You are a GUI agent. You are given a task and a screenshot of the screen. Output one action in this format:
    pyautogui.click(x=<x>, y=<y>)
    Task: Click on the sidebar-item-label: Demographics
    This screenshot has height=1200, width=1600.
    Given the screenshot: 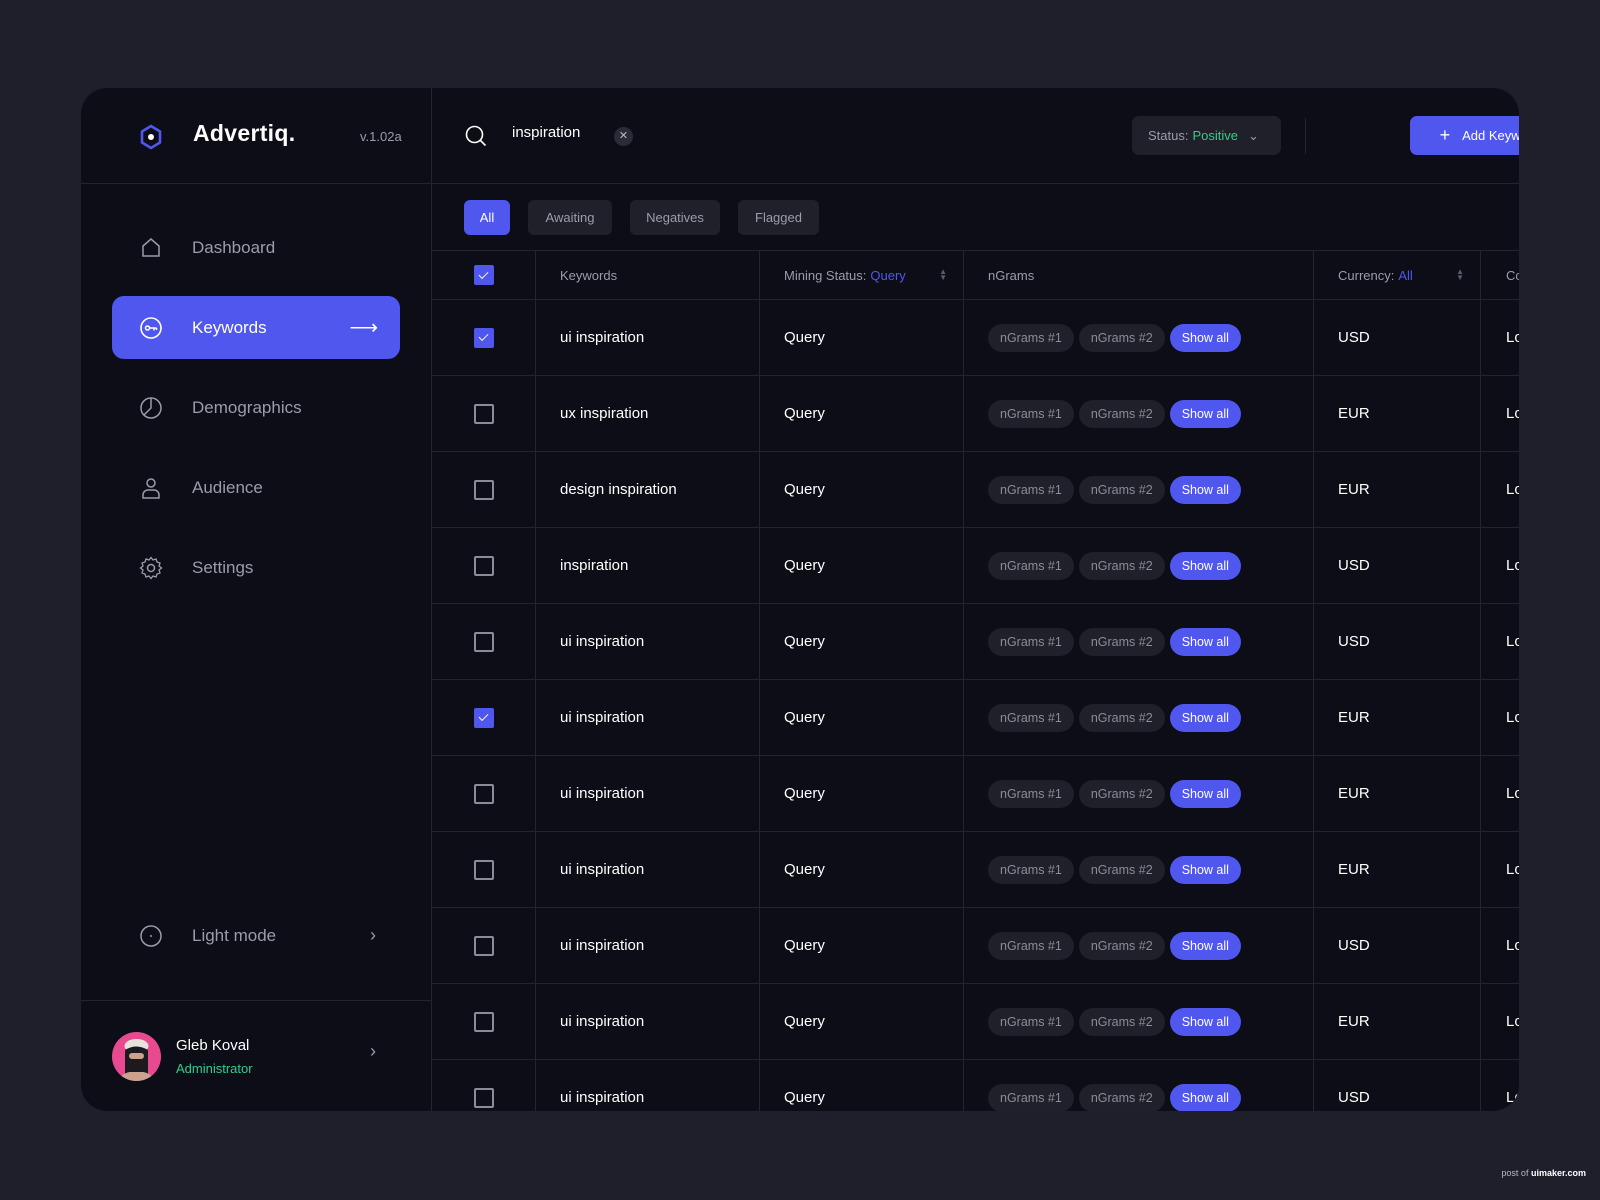 What is the action you would take?
    pyautogui.click(x=247, y=407)
    